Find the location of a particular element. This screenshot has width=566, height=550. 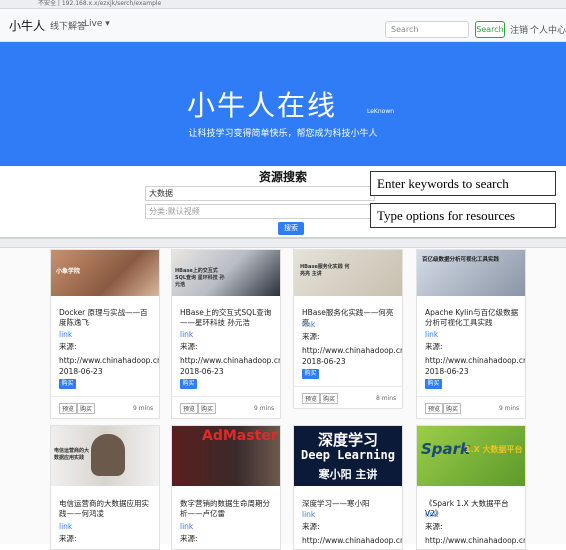

course-title: 数字营销的数据生命周期分析——卢亿雷 is located at coordinates (225, 508).